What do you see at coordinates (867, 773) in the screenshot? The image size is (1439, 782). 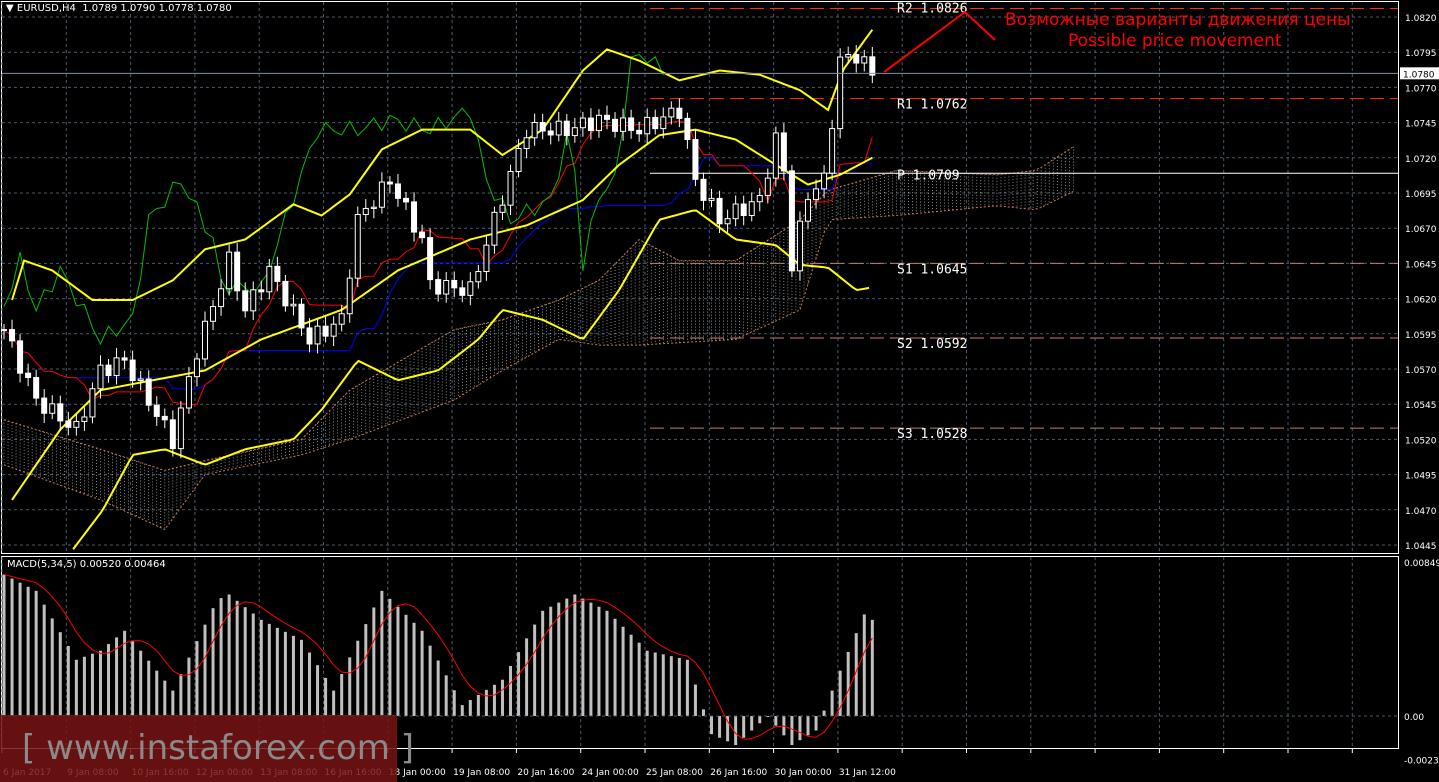 I see `x-tick-label: 31 Jan 12:00` at bounding box center [867, 773].